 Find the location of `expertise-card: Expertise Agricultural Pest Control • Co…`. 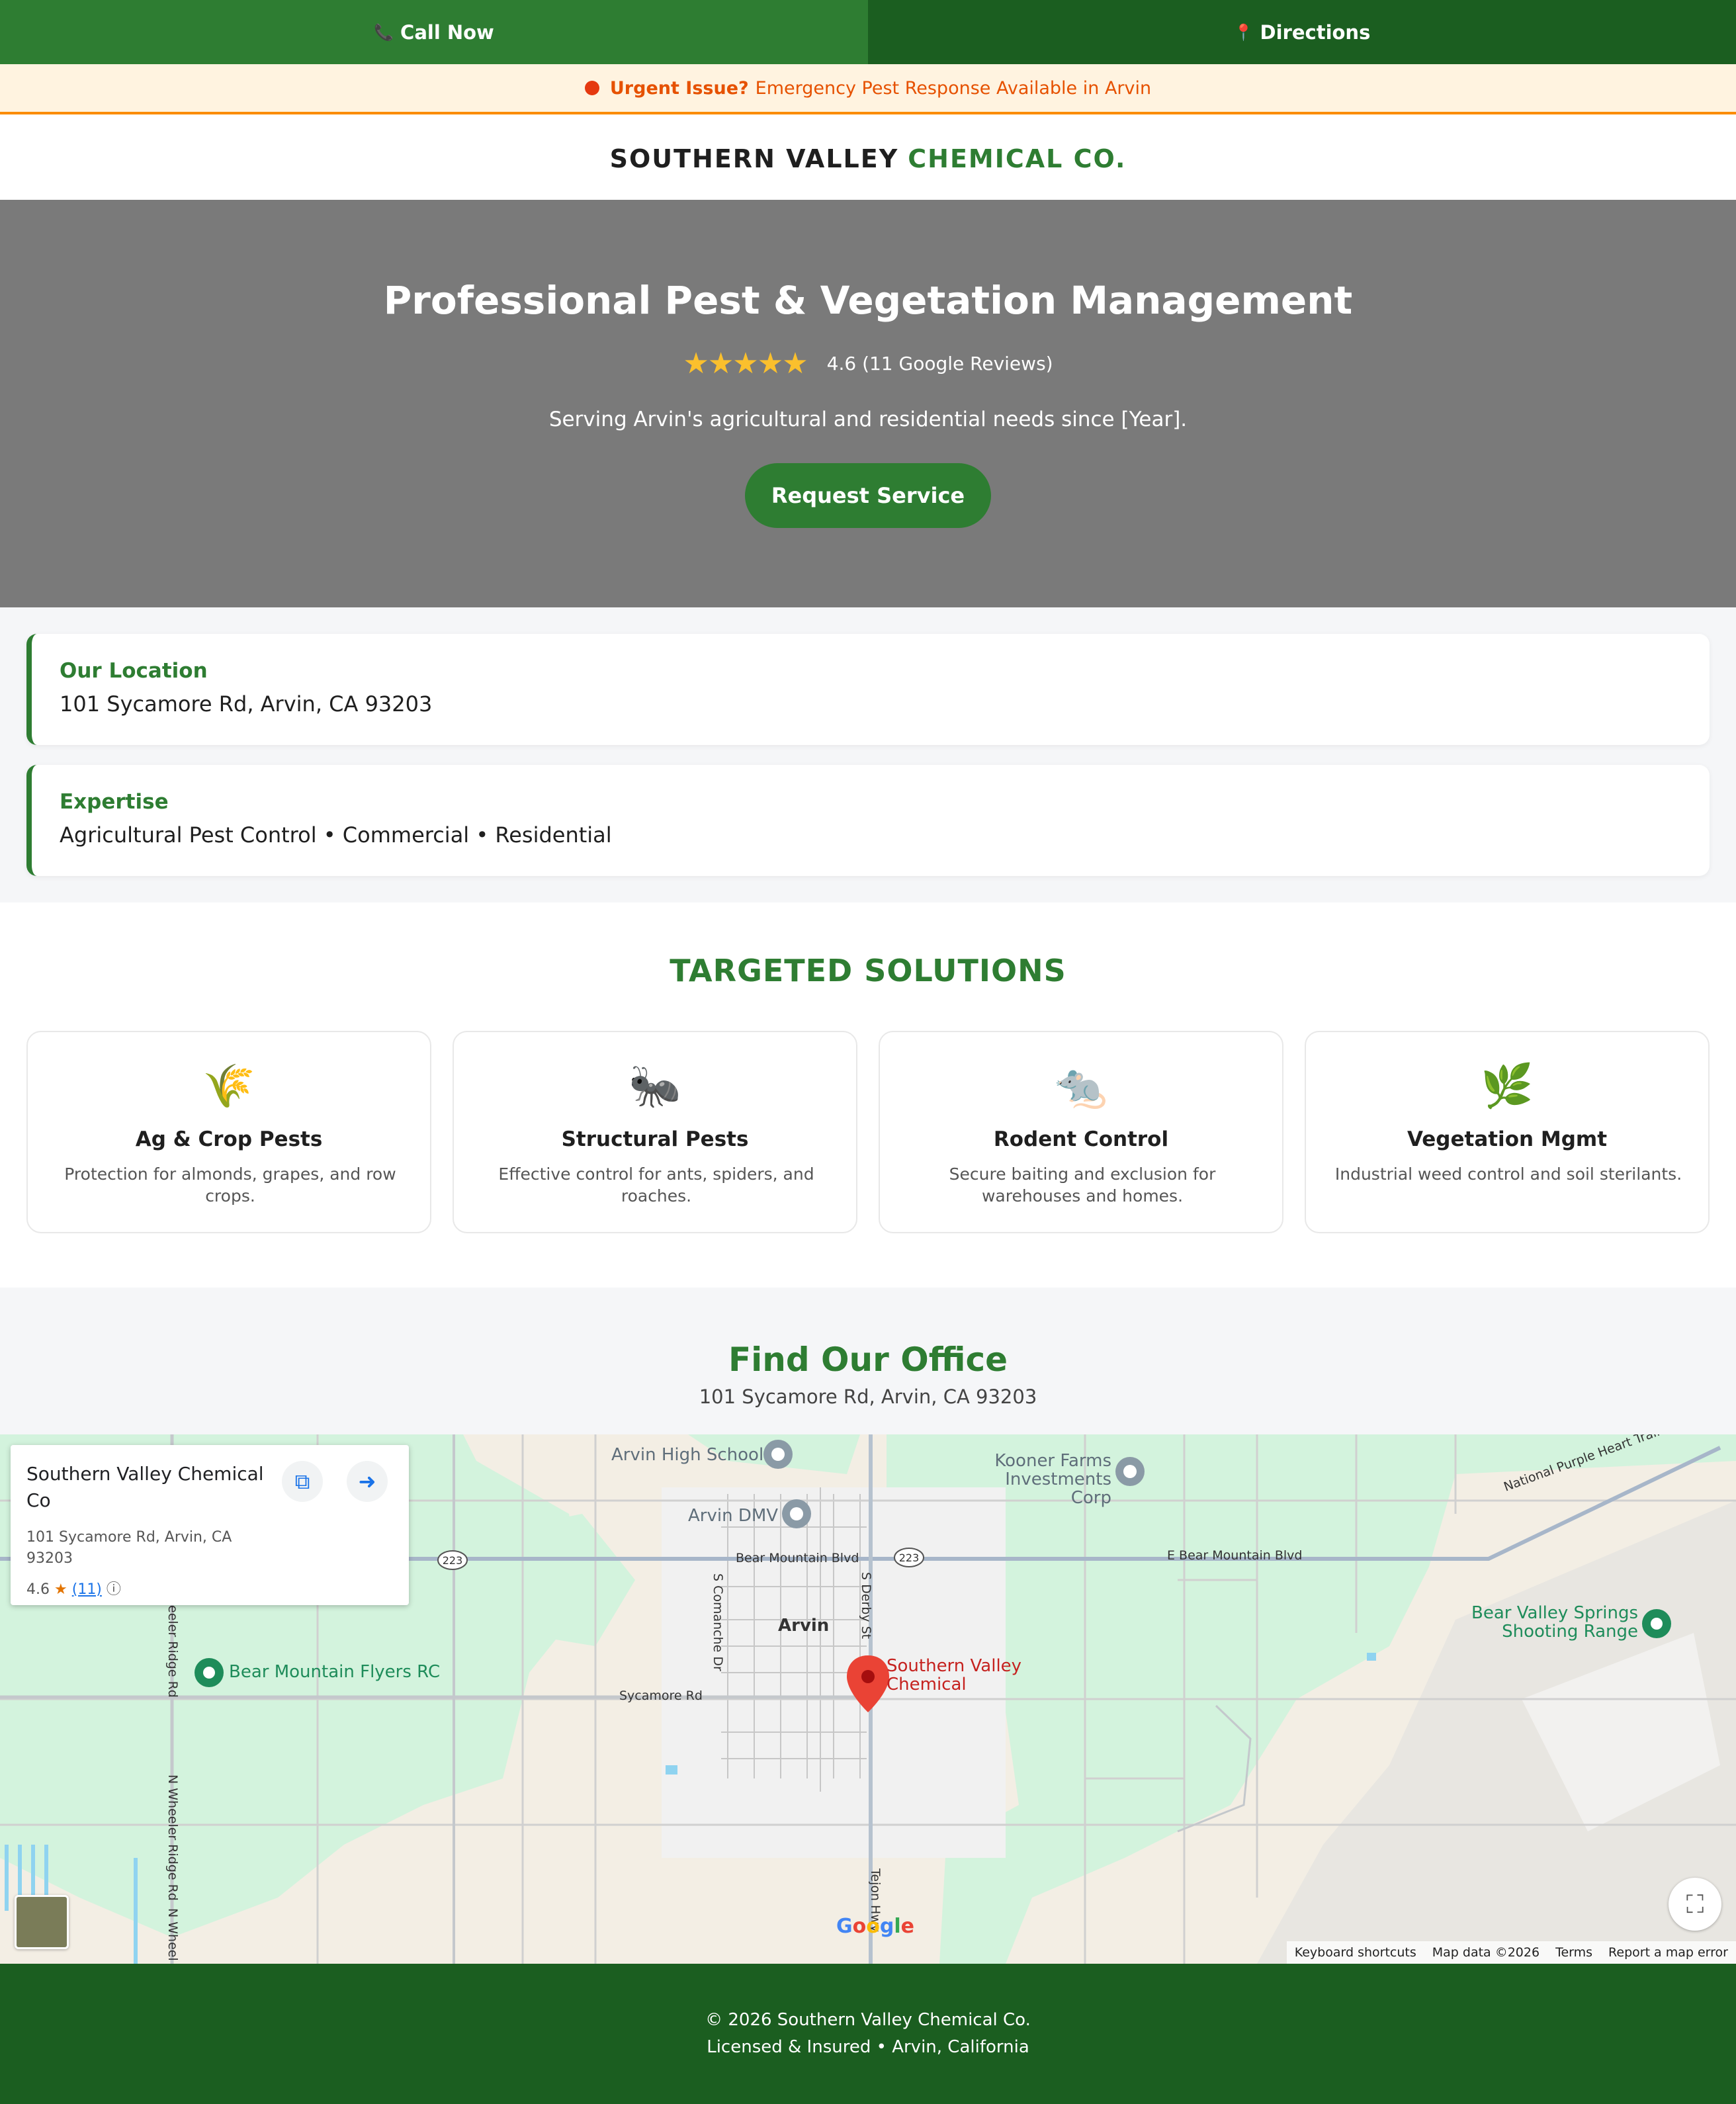

expertise-card: Expertise Agricultural Pest Control • Co… is located at coordinates (868, 820).